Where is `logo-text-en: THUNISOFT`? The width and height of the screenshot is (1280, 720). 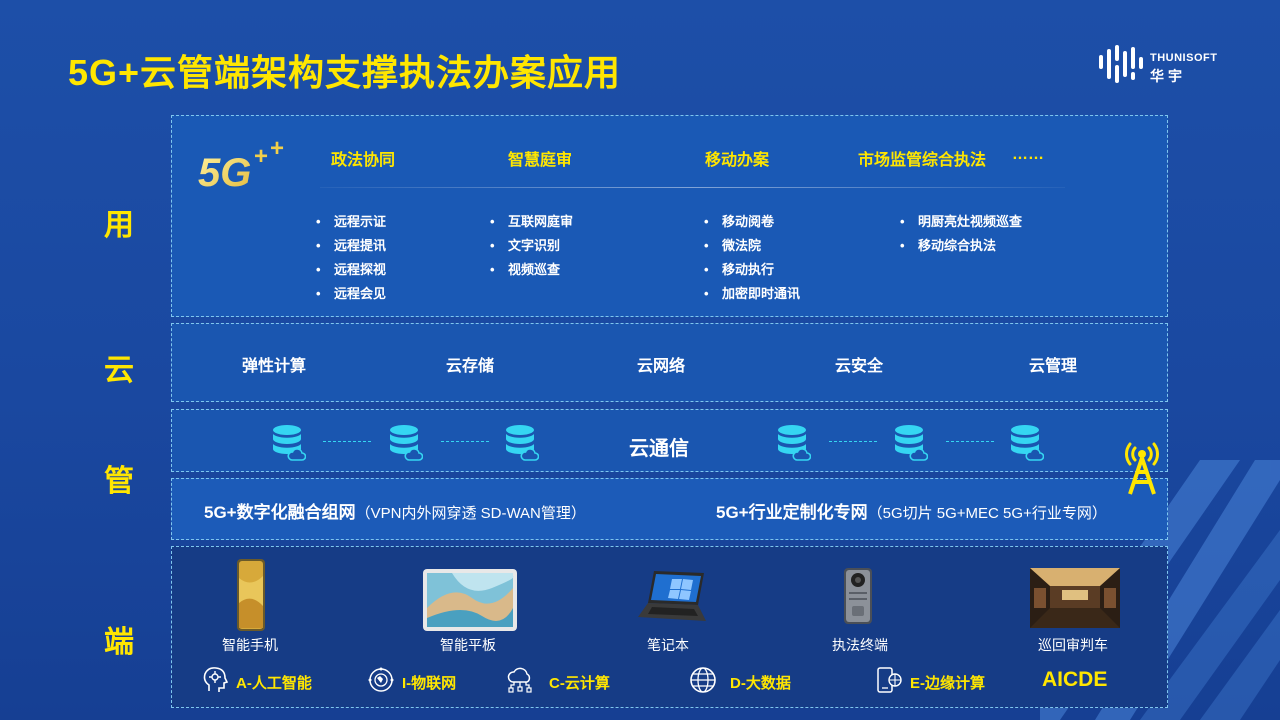 logo-text-en: THUNISOFT is located at coordinates (1184, 58).